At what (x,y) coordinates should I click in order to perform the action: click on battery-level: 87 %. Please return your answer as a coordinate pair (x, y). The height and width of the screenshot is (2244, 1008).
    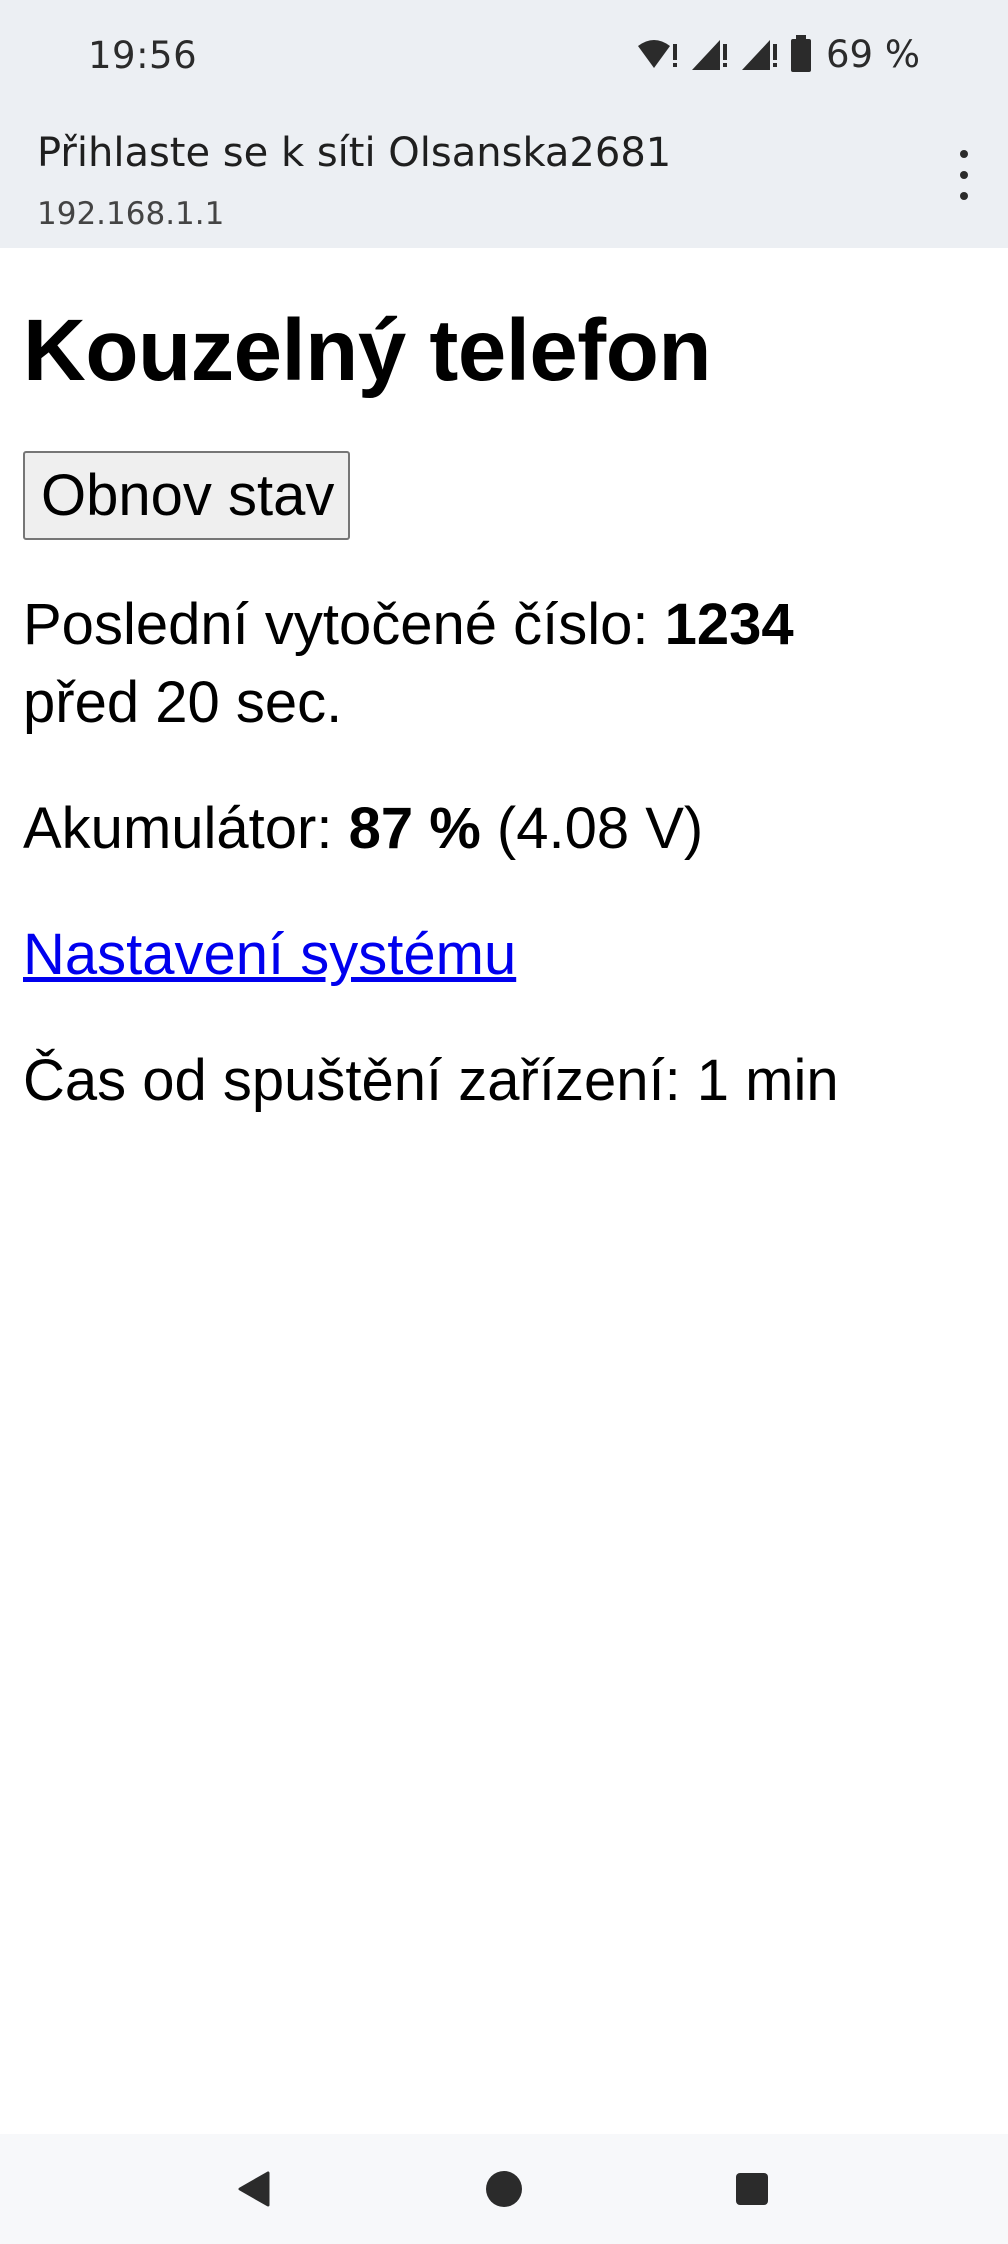
    Looking at the image, I should click on (414, 828).